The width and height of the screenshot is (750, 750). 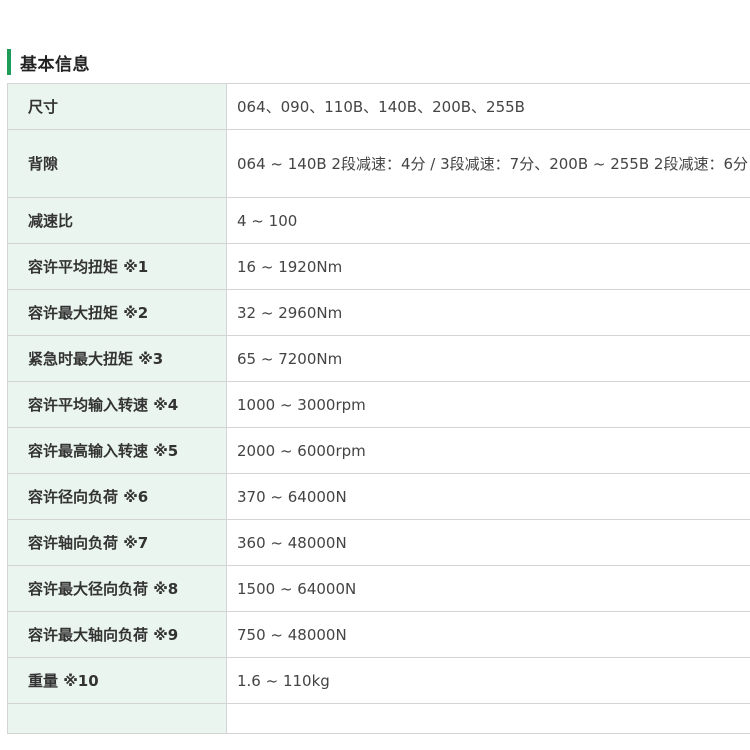 I want to click on spec-value-text: 1500 ~ 64000N, so click(x=297, y=588).